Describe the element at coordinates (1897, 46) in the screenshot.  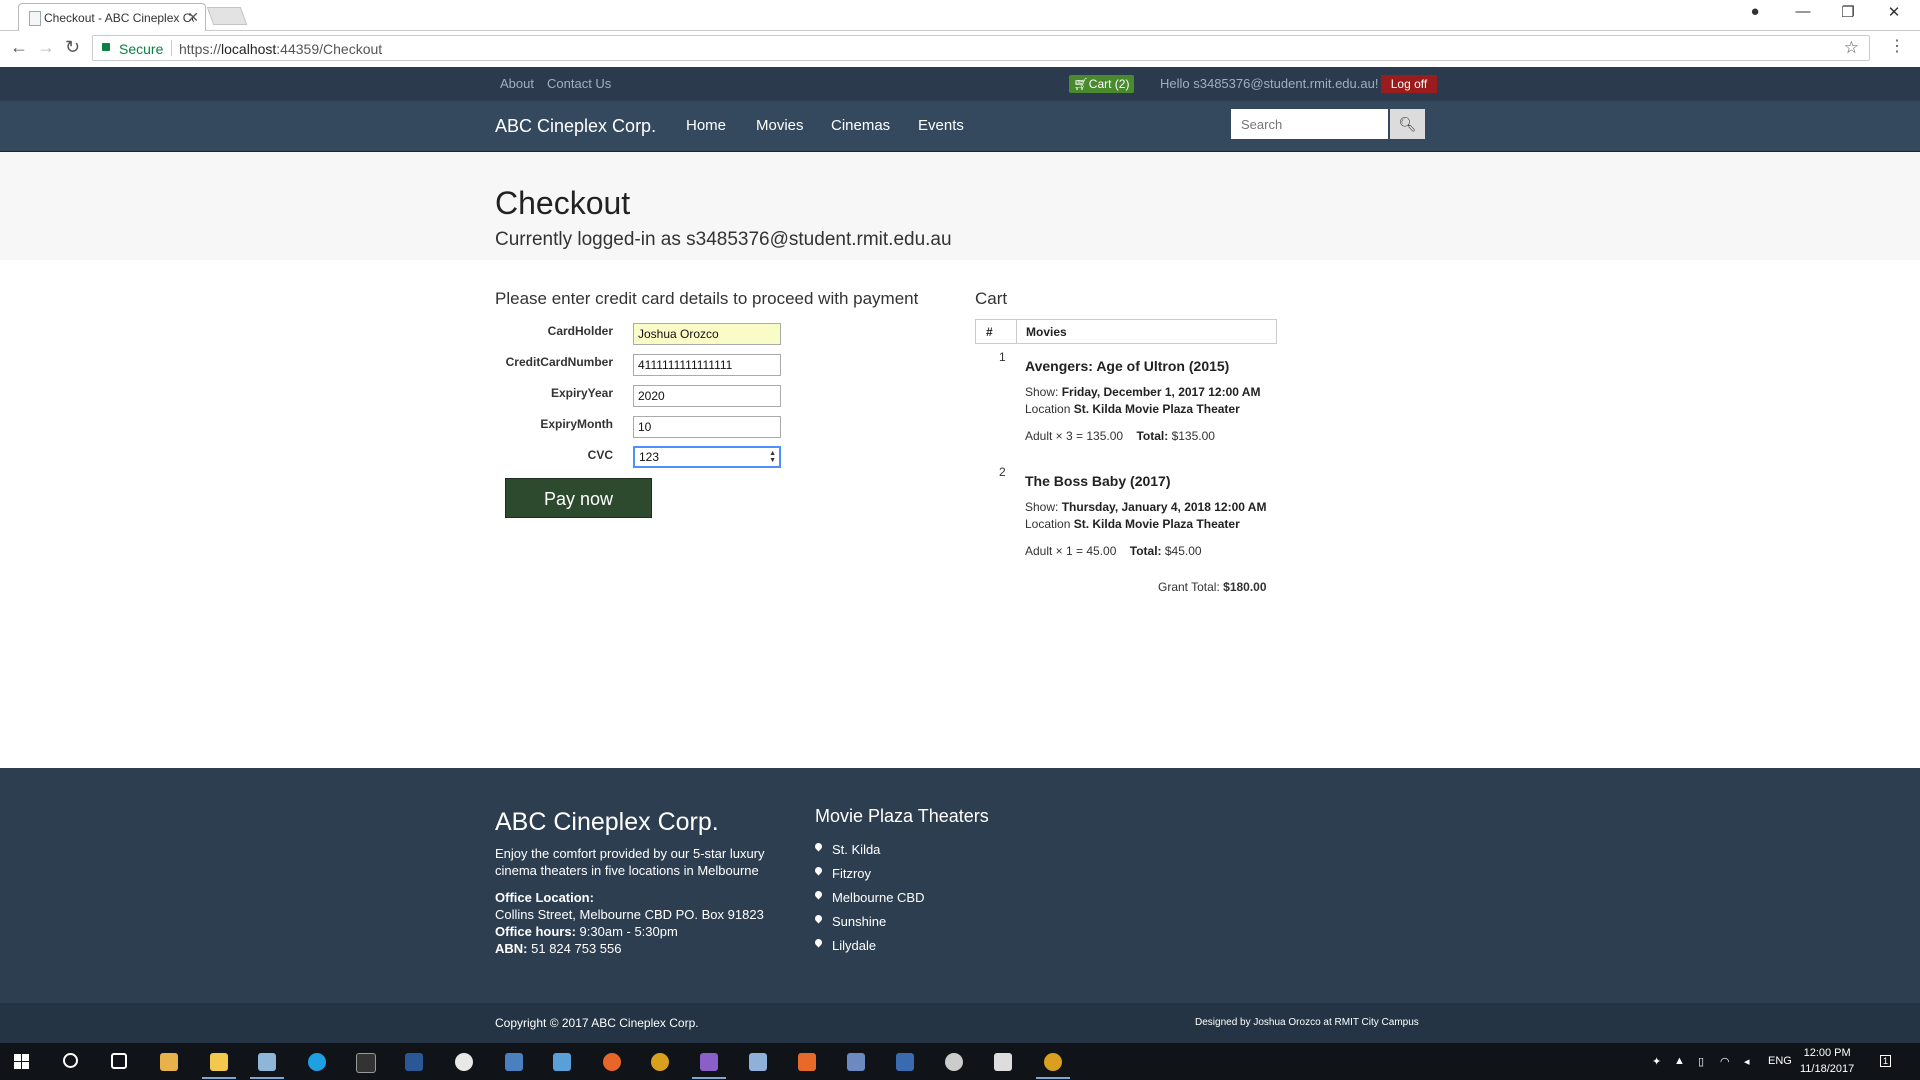
I see `browser-menu-icon: ⋮` at that location.